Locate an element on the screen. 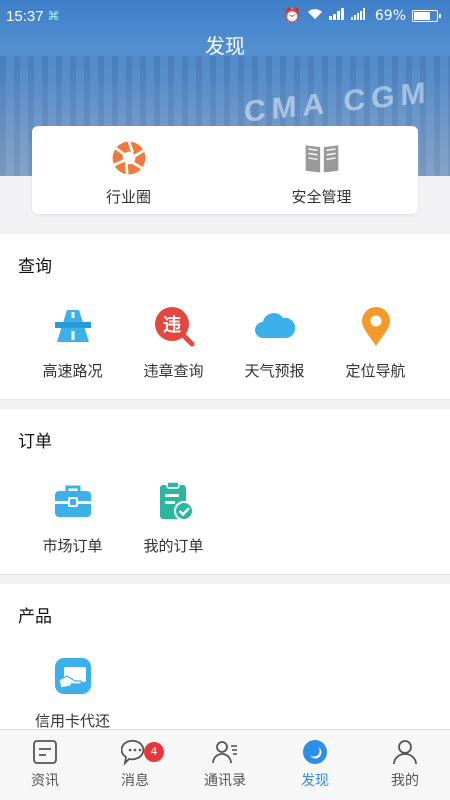 This screenshot has width=450, height=800. credit-card-hand-icon is located at coordinates (72, 676).